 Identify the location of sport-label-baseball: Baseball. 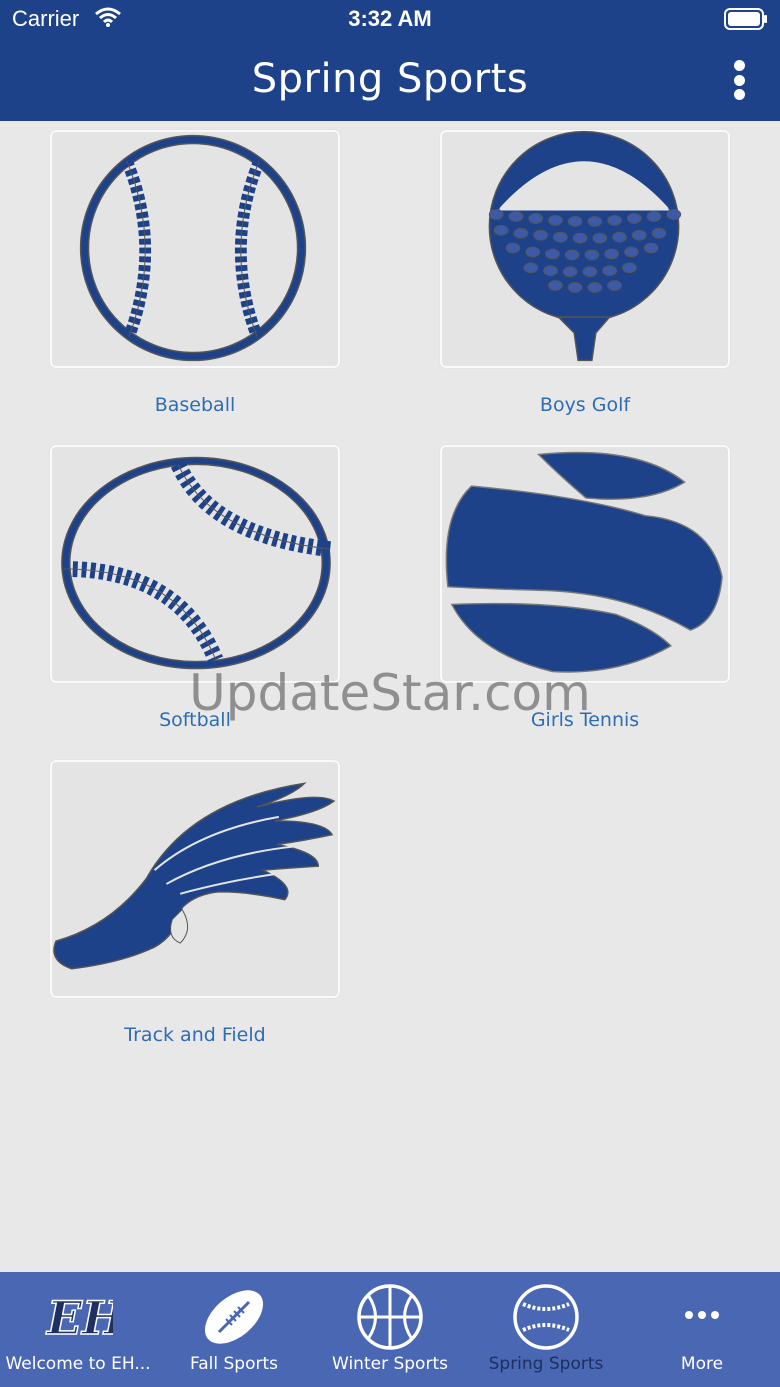
(195, 405).